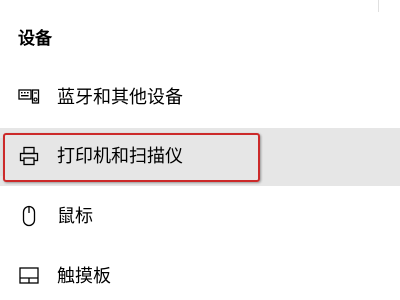 Image resolution: width=400 pixels, height=300 pixels. I want to click on sidebar-item-label: 触摸板, so click(84, 276).